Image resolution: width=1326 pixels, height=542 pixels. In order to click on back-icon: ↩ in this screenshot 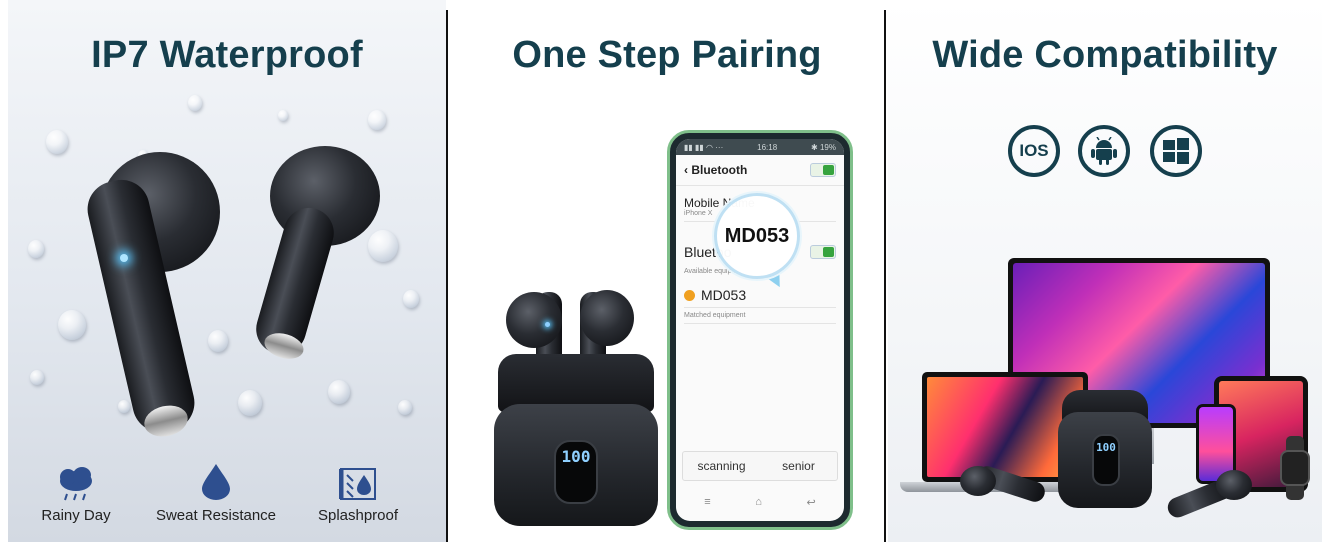, I will do `click(810, 502)`.